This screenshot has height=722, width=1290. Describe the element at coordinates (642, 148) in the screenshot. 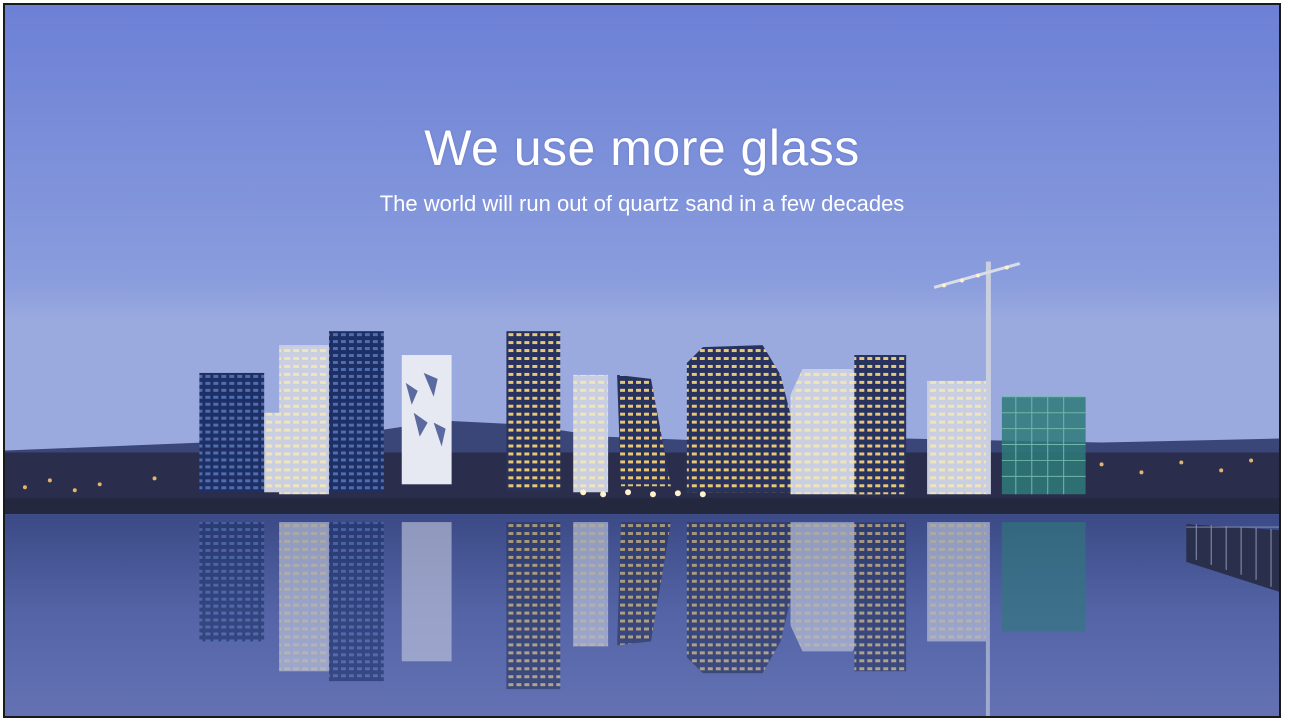

I see `slide-title: We use more glass` at that location.